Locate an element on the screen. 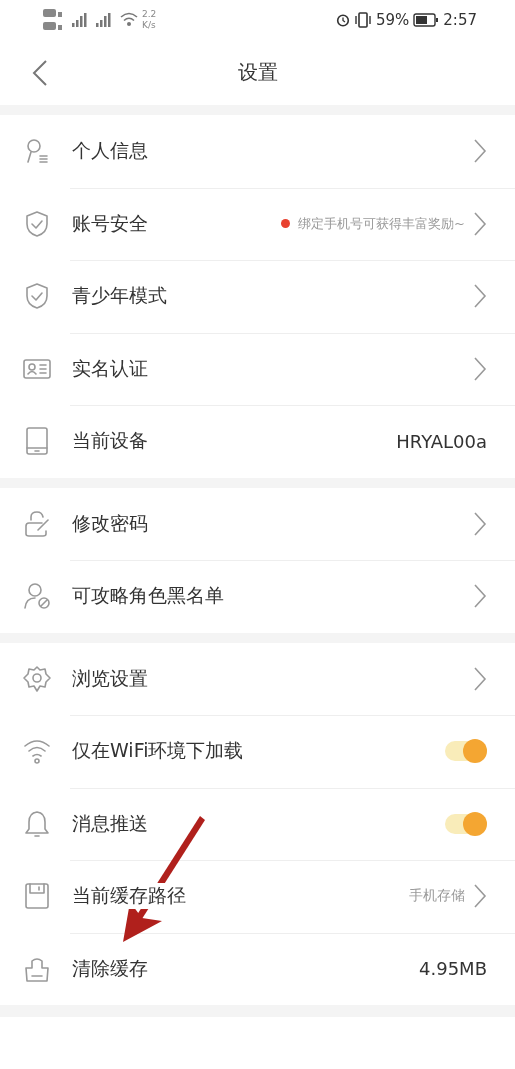 Image resolution: width=515 pixels, height=1069 pixels. settings-row: 实名认证 is located at coordinates (257, 368).